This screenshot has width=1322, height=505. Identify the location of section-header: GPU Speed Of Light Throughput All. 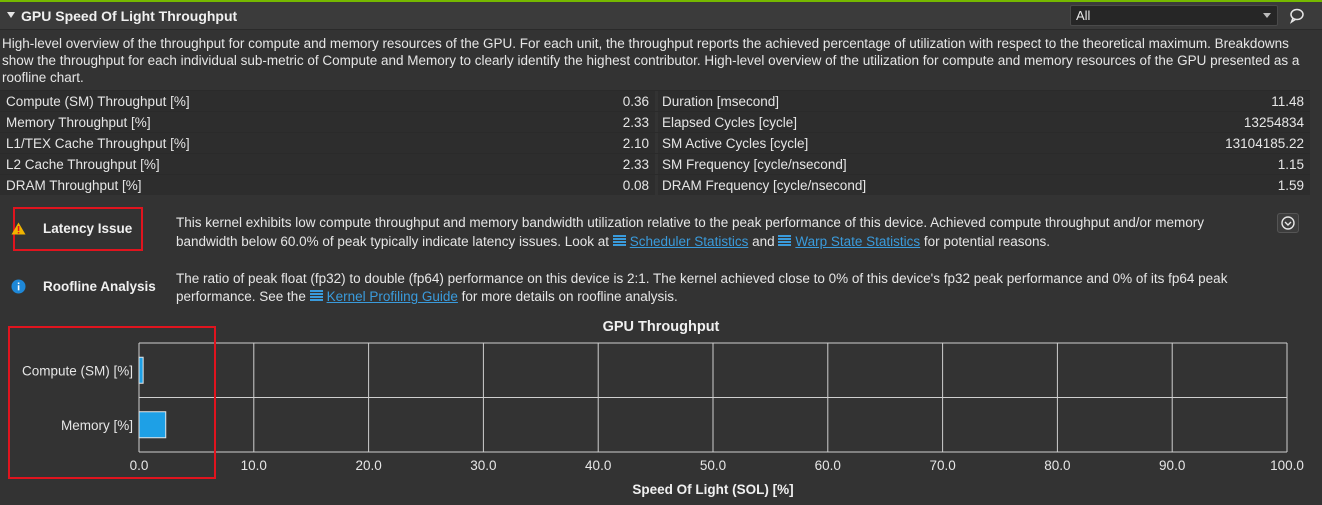
(661, 16).